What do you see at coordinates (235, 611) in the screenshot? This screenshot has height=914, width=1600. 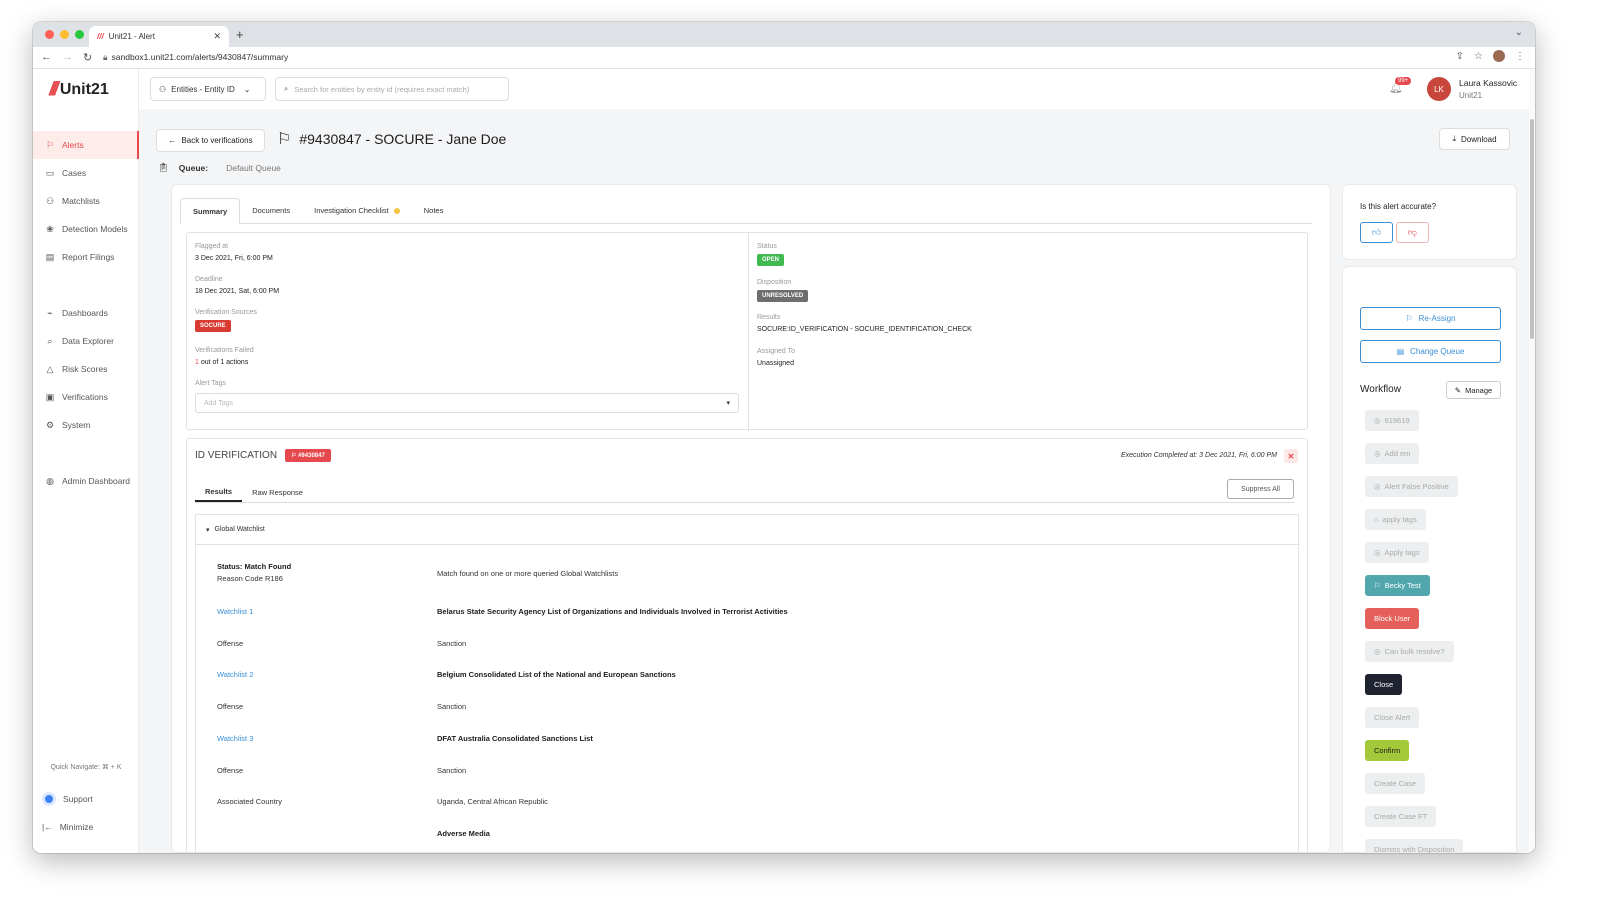 I see `watchlist-link: Watchlist 1` at bounding box center [235, 611].